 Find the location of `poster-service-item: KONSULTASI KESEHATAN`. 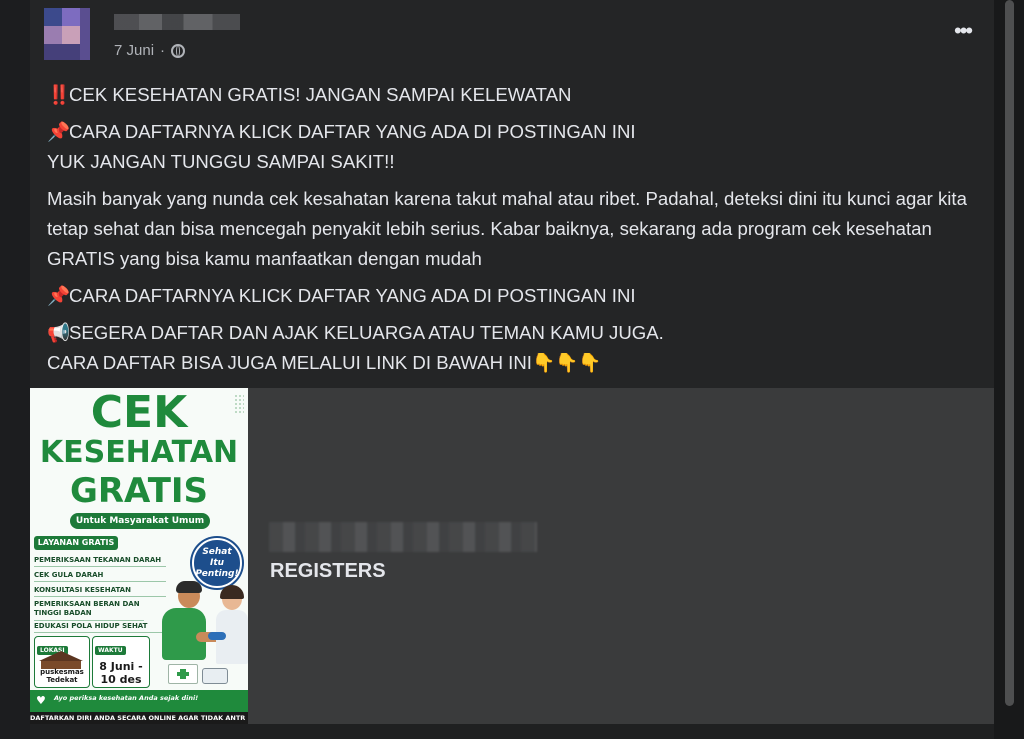

poster-service-item: KONSULTASI KESEHATAN is located at coordinates (100, 591).